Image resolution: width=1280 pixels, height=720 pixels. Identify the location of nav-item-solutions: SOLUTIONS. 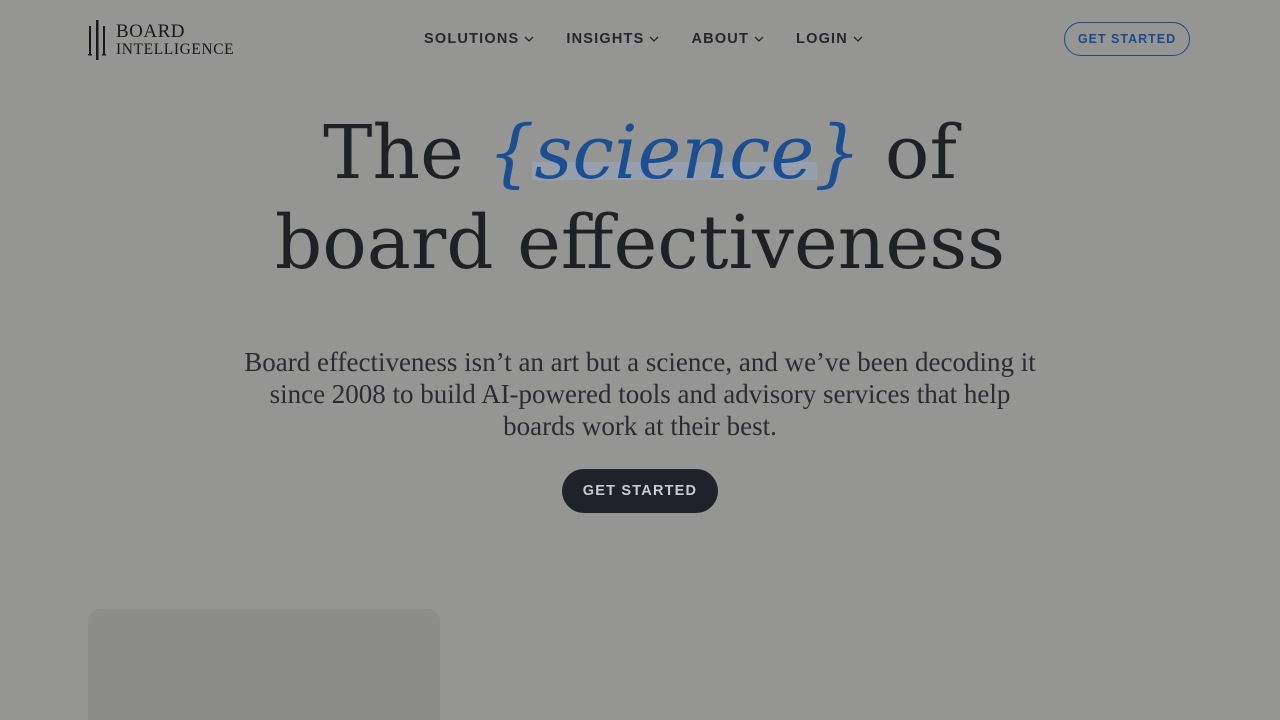
(479, 39).